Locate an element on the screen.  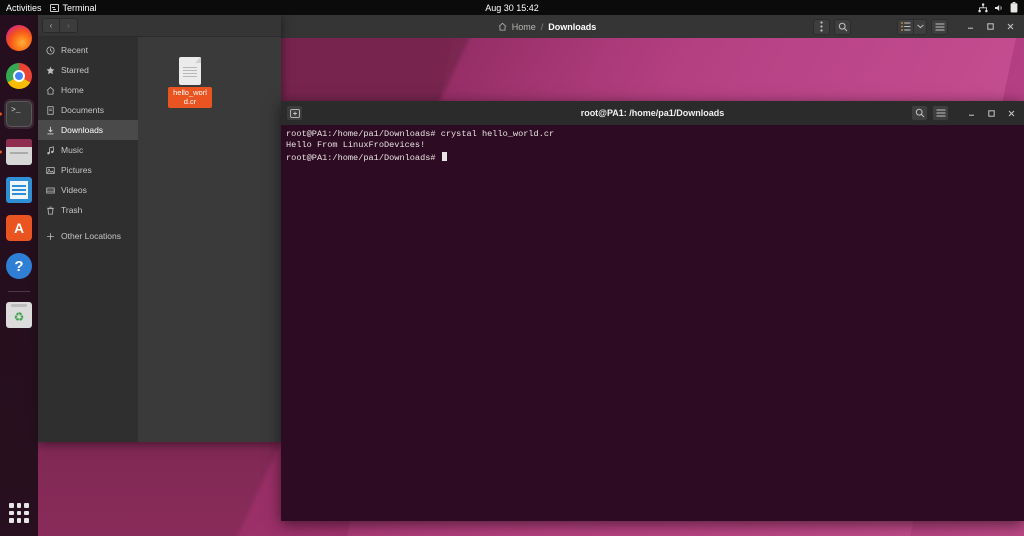
video-icon is located at coordinates (50, 190).